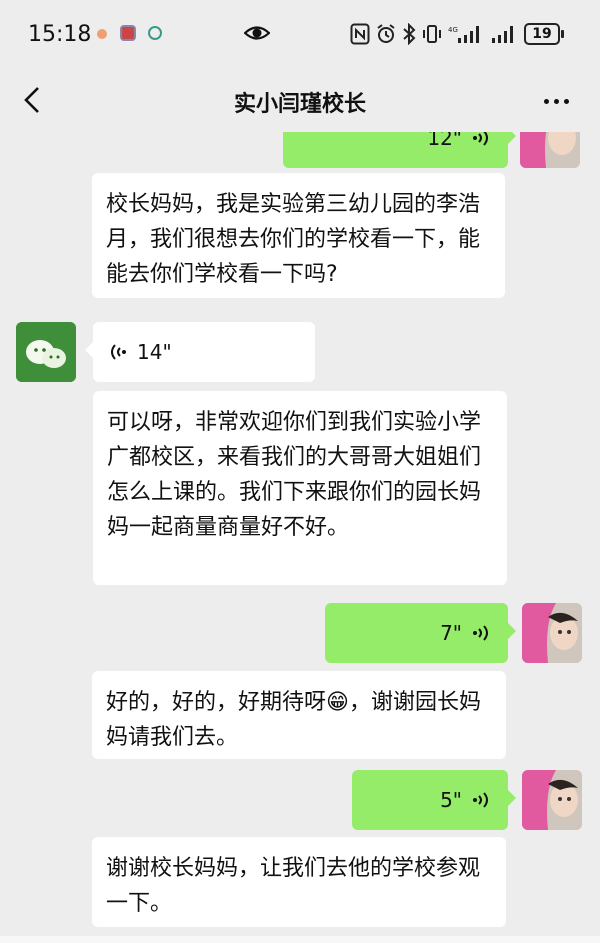 This screenshot has height=943, width=600. What do you see at coordinates (299, 715) in the screenshot?
I see `voice-transcript: 好的，好的，好期待呀😁，谢谢园长妈妈请我们去。` at bounding box center [299, 715].